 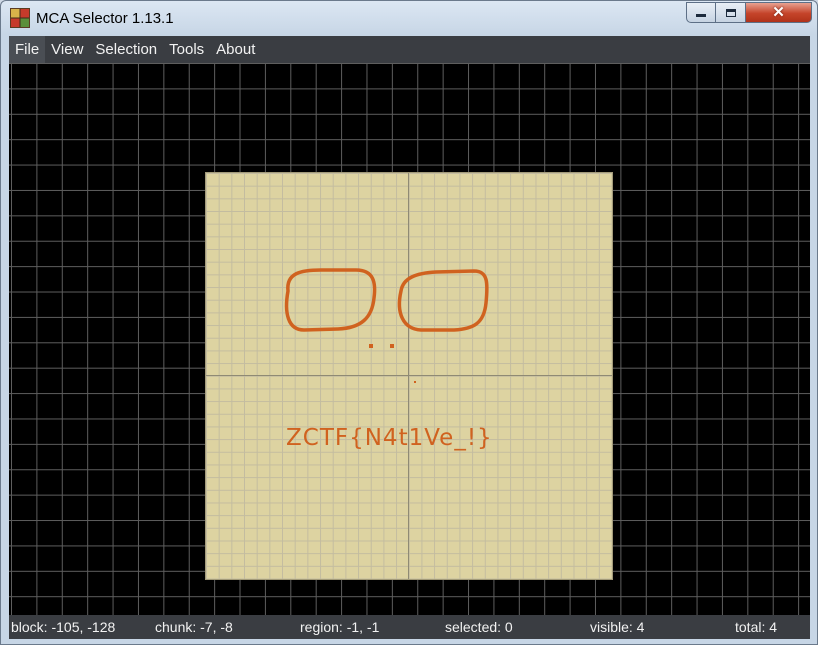 I want to click on flag-text: ZCTF{N4t1Ve_!}, so click(x=389, y=438).